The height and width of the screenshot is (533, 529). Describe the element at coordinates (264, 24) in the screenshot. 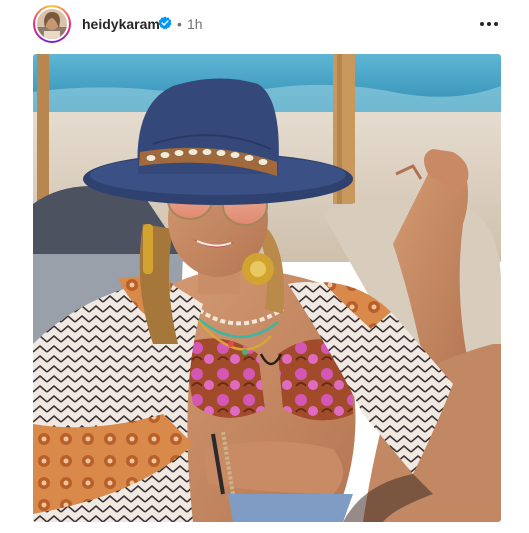

I see `post-header: heidykaram • 1h` at that location.